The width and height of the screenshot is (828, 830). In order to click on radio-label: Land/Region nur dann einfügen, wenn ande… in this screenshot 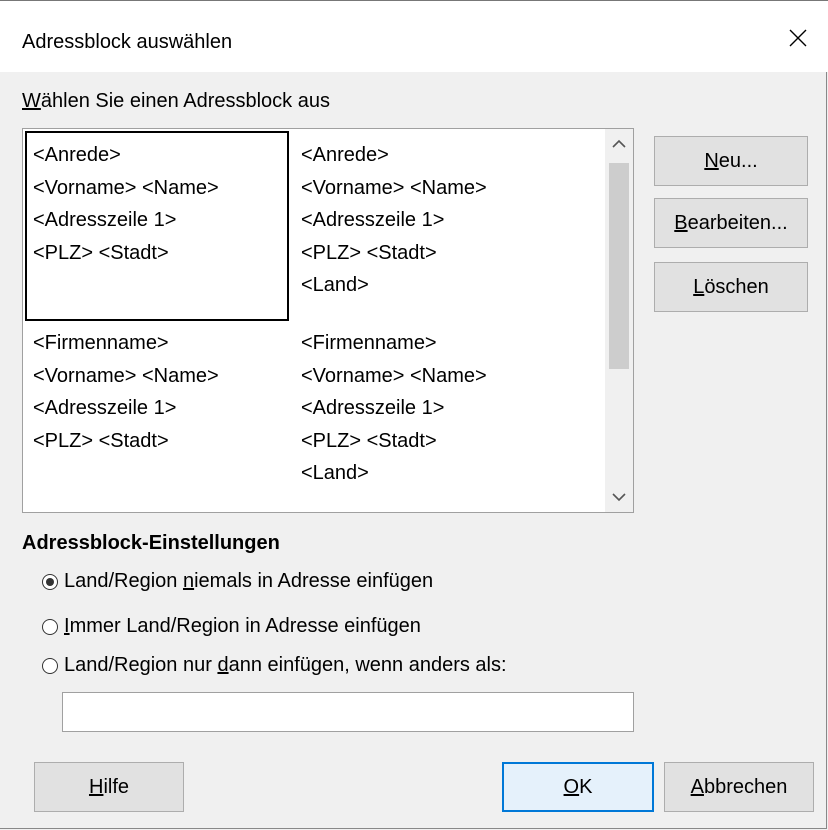, I will do `click(285, 665)`.